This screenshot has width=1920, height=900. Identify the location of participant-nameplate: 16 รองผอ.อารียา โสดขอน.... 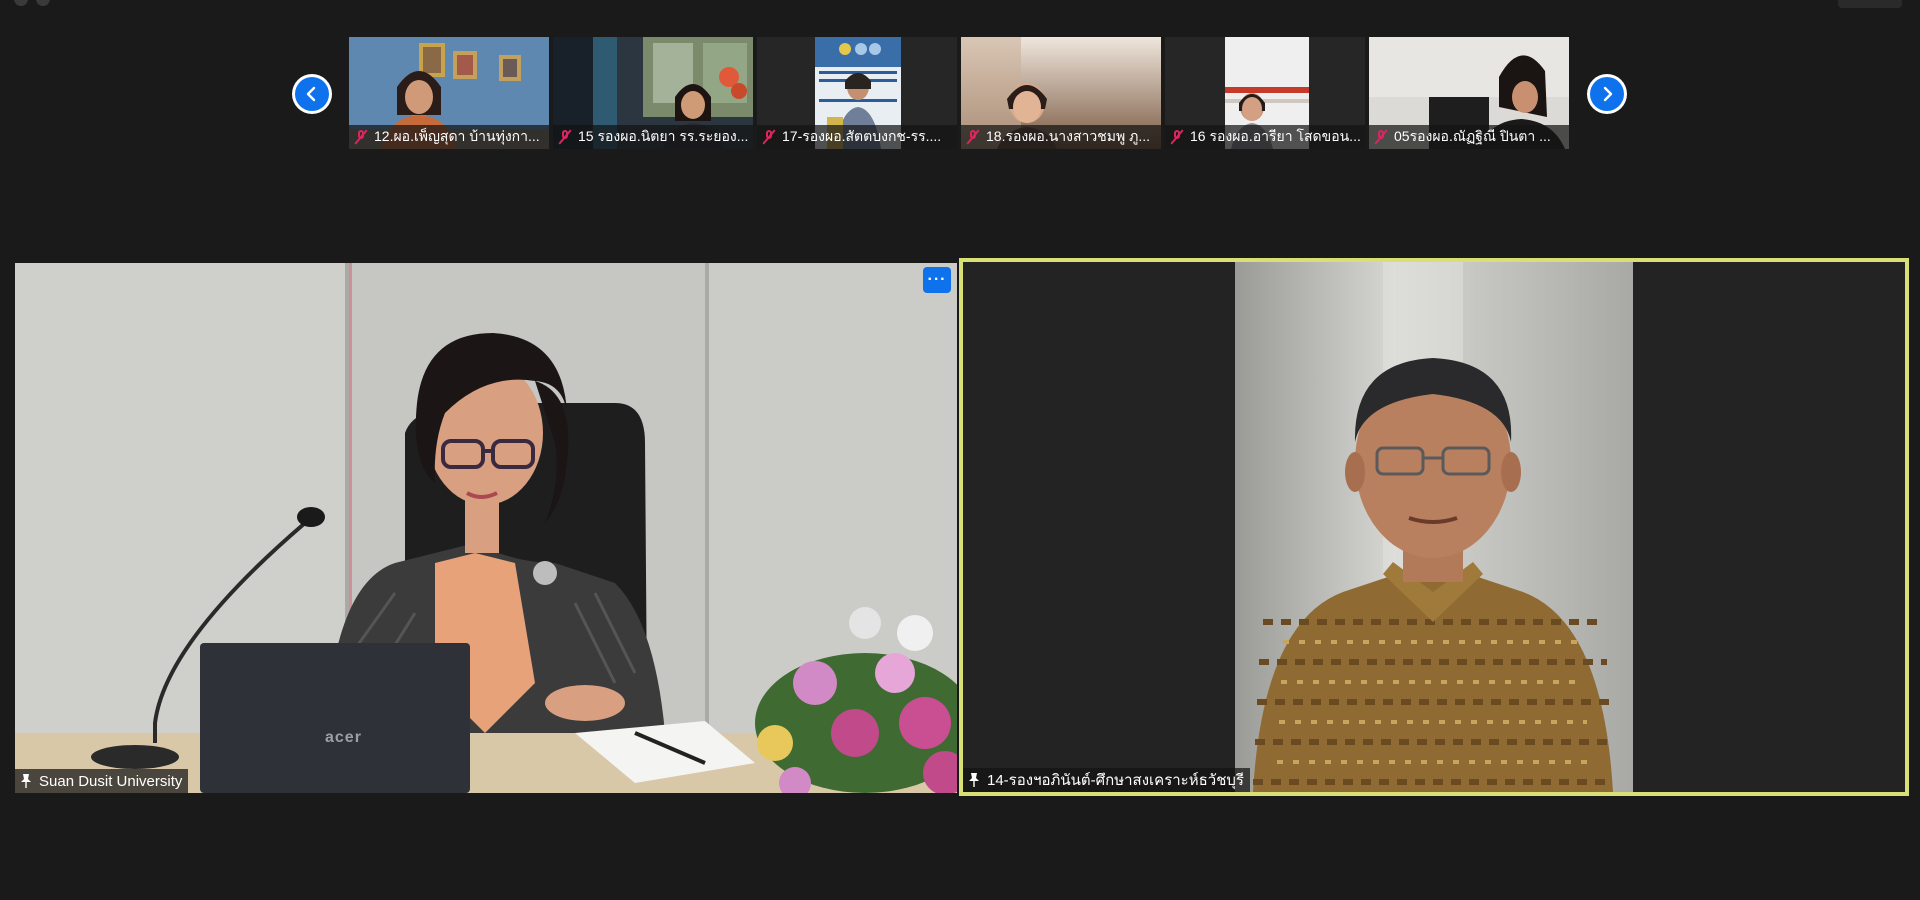
(1265, 137).